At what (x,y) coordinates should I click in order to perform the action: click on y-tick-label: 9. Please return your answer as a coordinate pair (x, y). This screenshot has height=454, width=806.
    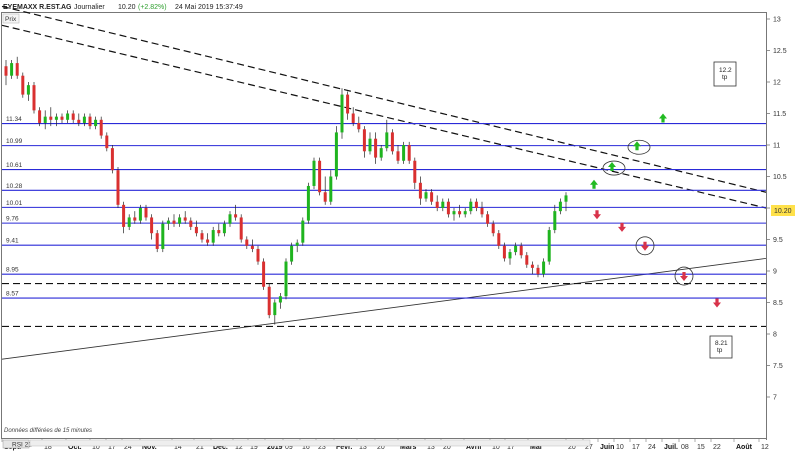
    Looking at the image, I should click on (775, 272).